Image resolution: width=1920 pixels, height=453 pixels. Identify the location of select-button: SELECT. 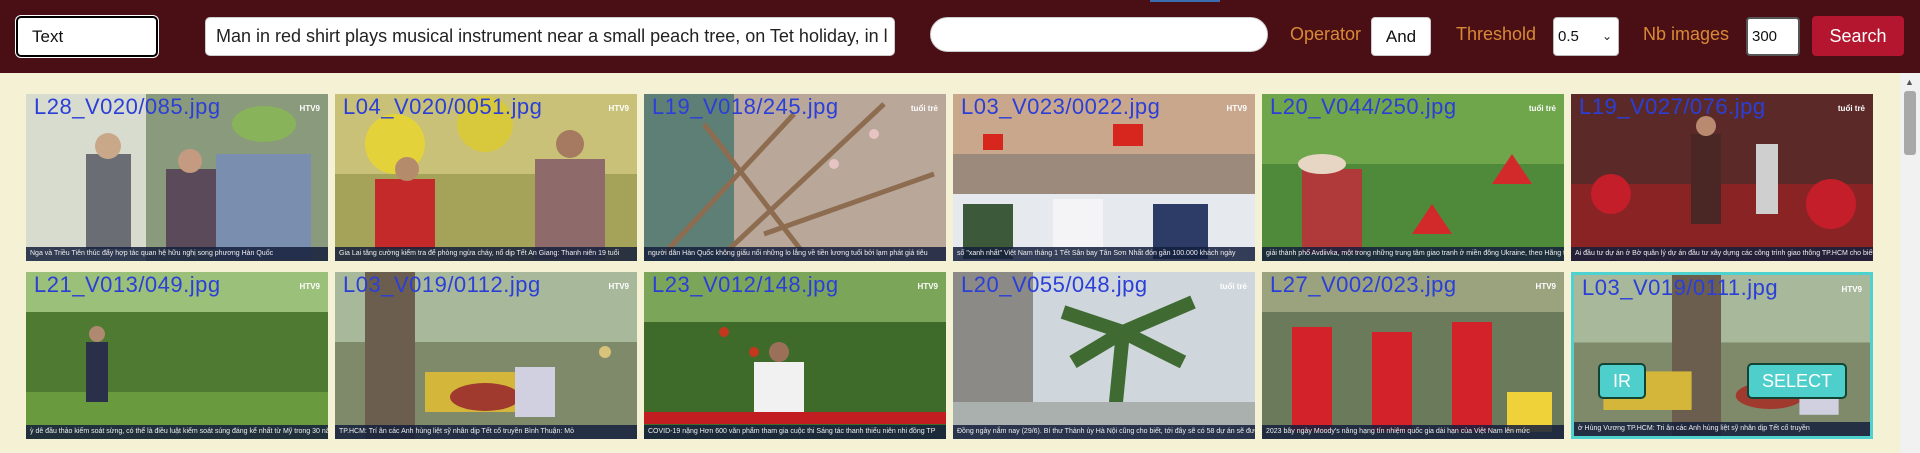
(1797, 381).